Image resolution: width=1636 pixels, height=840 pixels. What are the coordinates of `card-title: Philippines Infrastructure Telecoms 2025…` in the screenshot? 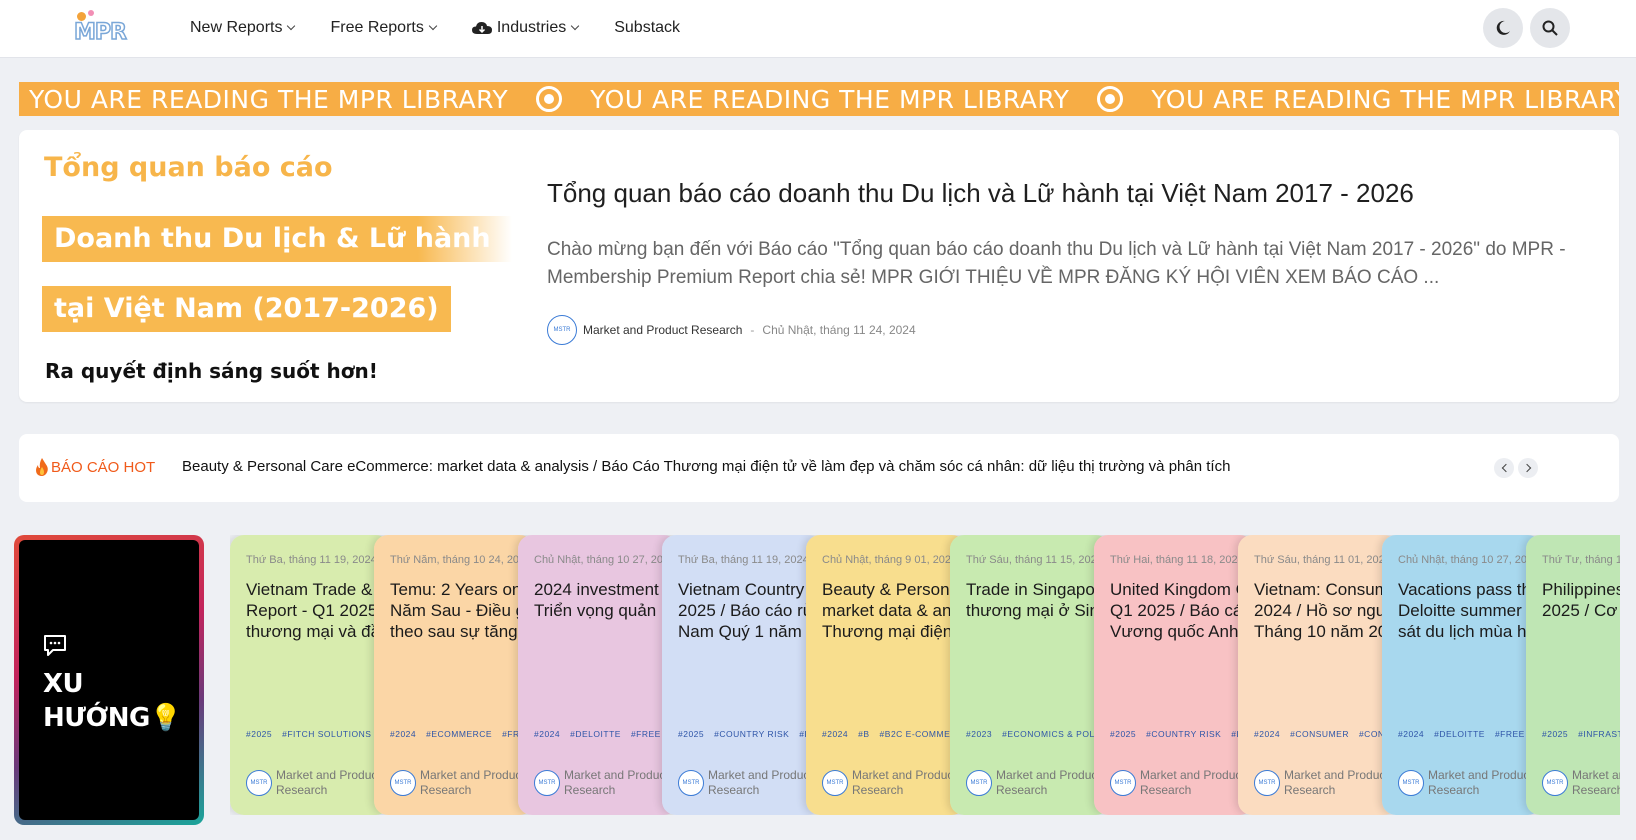 It's located at (1581, 600).